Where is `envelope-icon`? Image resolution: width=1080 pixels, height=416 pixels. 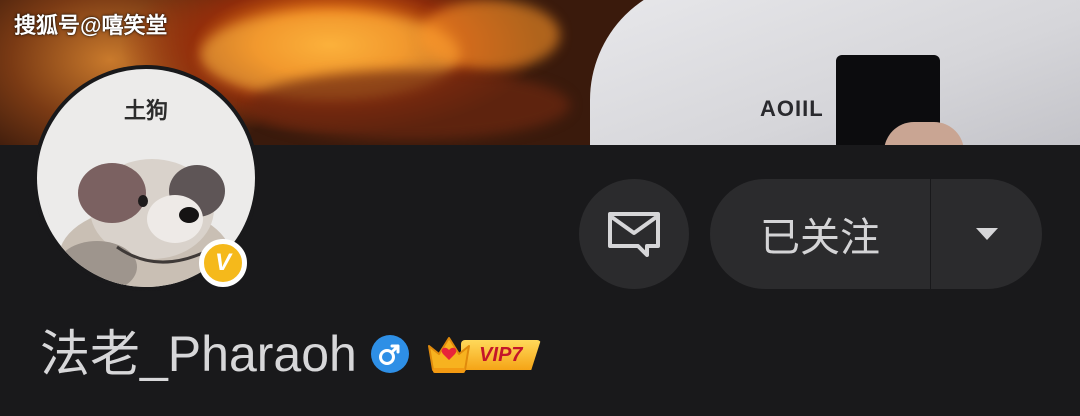
envelope-icon is located at coordinates (634, 234).